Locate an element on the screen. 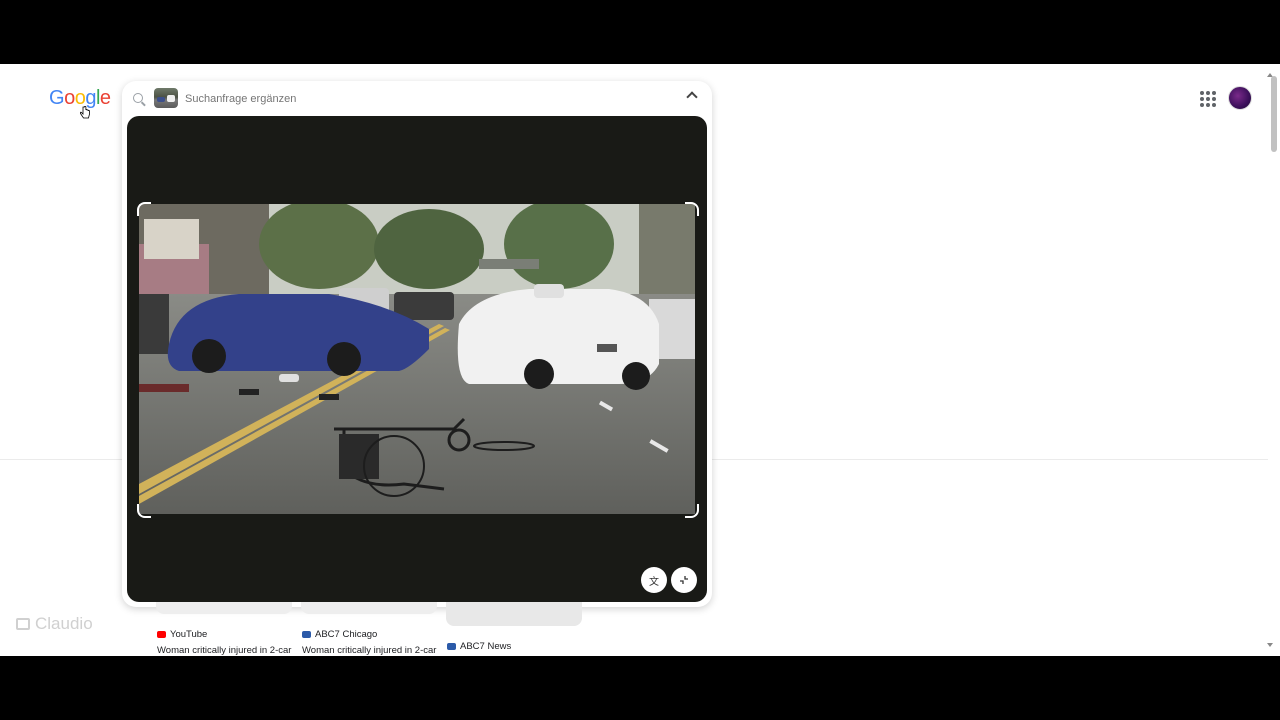 Image resolution: width=1280 pixels, height=720 pixels. header-actions is located at coordinates (1224, 98).